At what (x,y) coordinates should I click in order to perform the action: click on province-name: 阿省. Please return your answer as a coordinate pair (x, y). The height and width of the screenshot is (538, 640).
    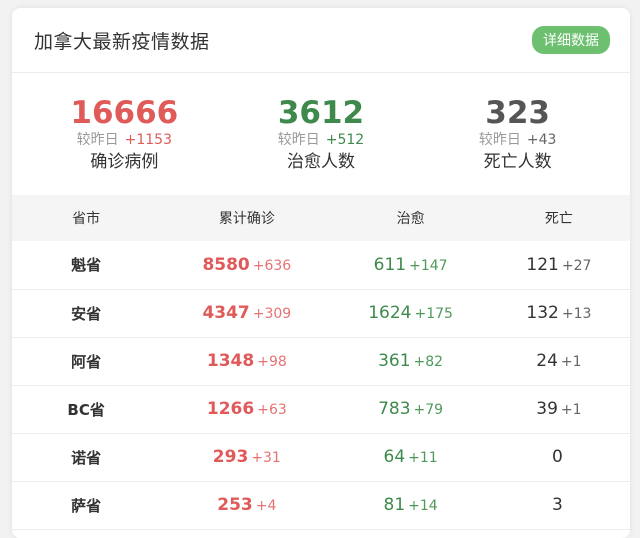
    Looking at the image, I should click on (86, 361).